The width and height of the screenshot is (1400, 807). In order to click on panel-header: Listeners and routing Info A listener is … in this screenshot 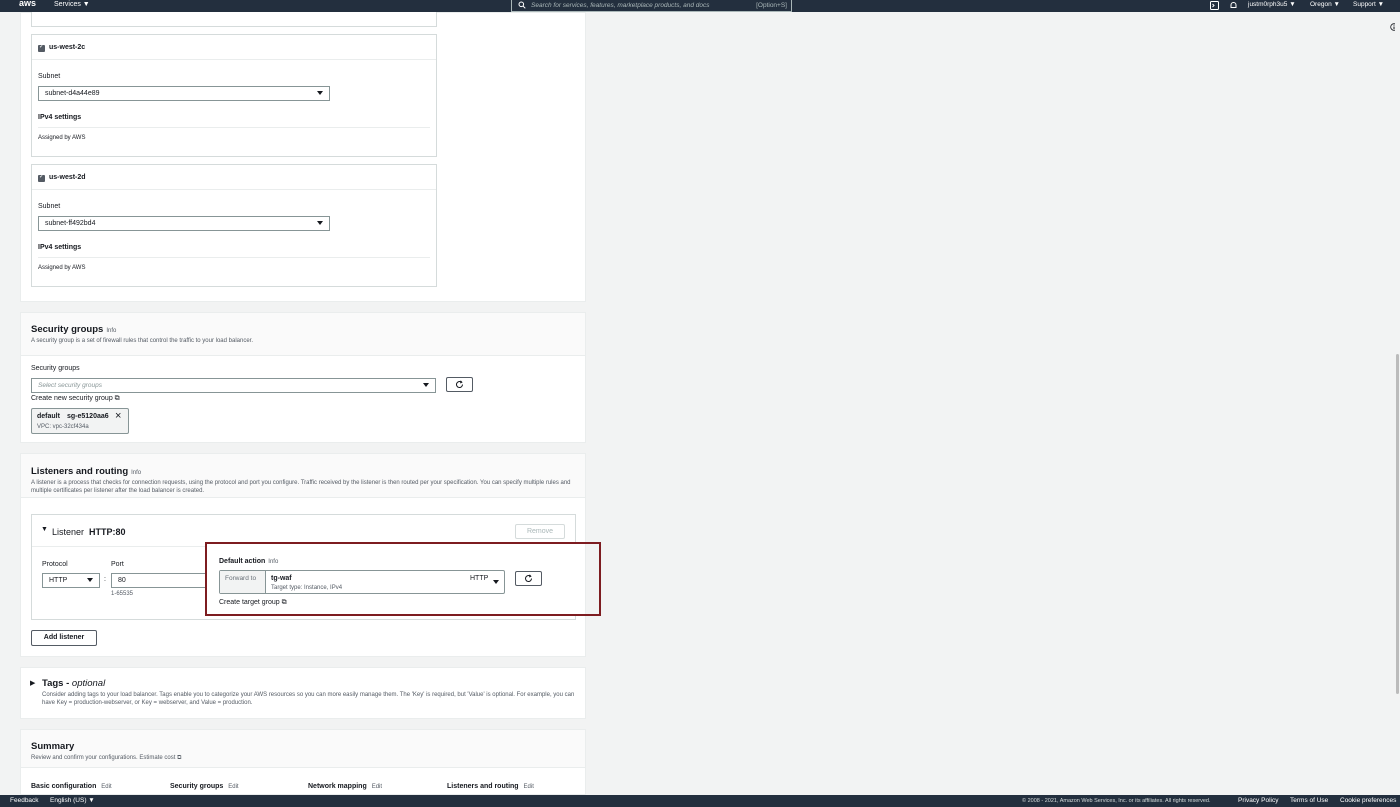, I will do `click(303, 476)`.